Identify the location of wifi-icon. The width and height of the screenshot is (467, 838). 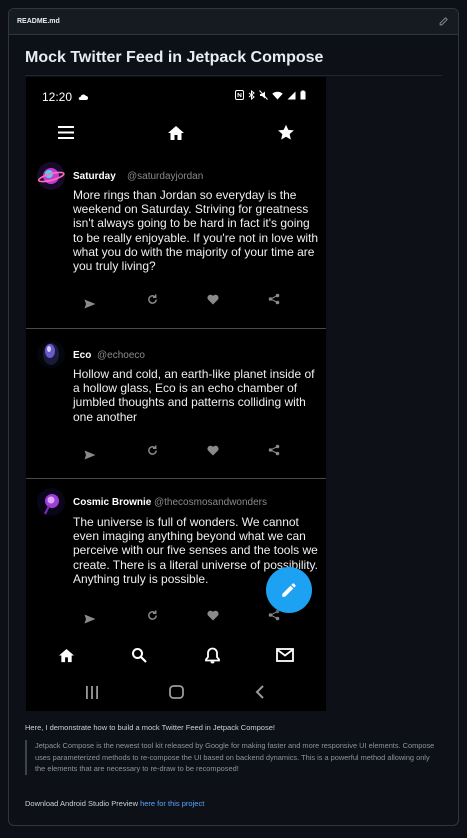
(277, 95).